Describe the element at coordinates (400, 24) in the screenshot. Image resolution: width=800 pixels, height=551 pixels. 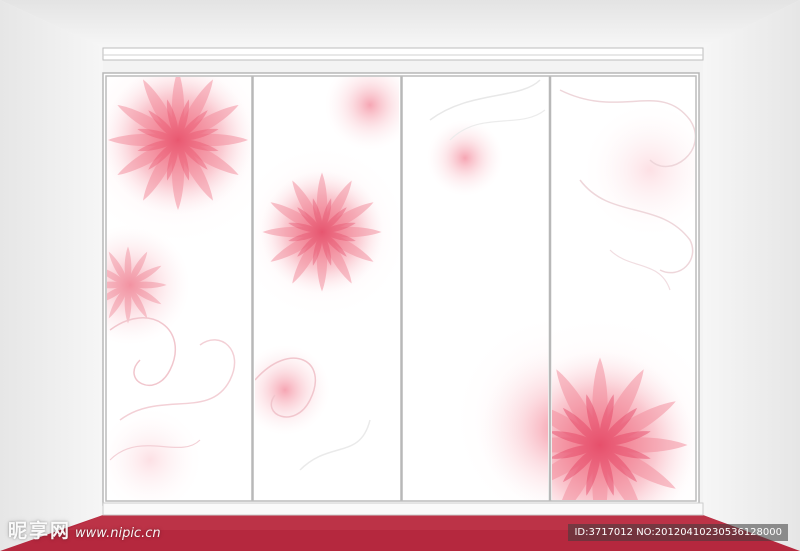
I see `ceiling` at that location.